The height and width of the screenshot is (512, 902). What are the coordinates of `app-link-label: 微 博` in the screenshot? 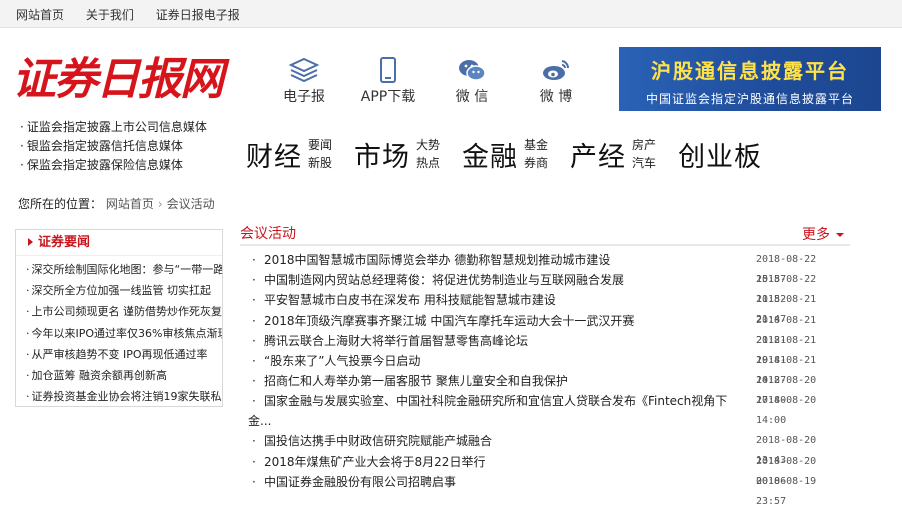 It's located at (556, 97).